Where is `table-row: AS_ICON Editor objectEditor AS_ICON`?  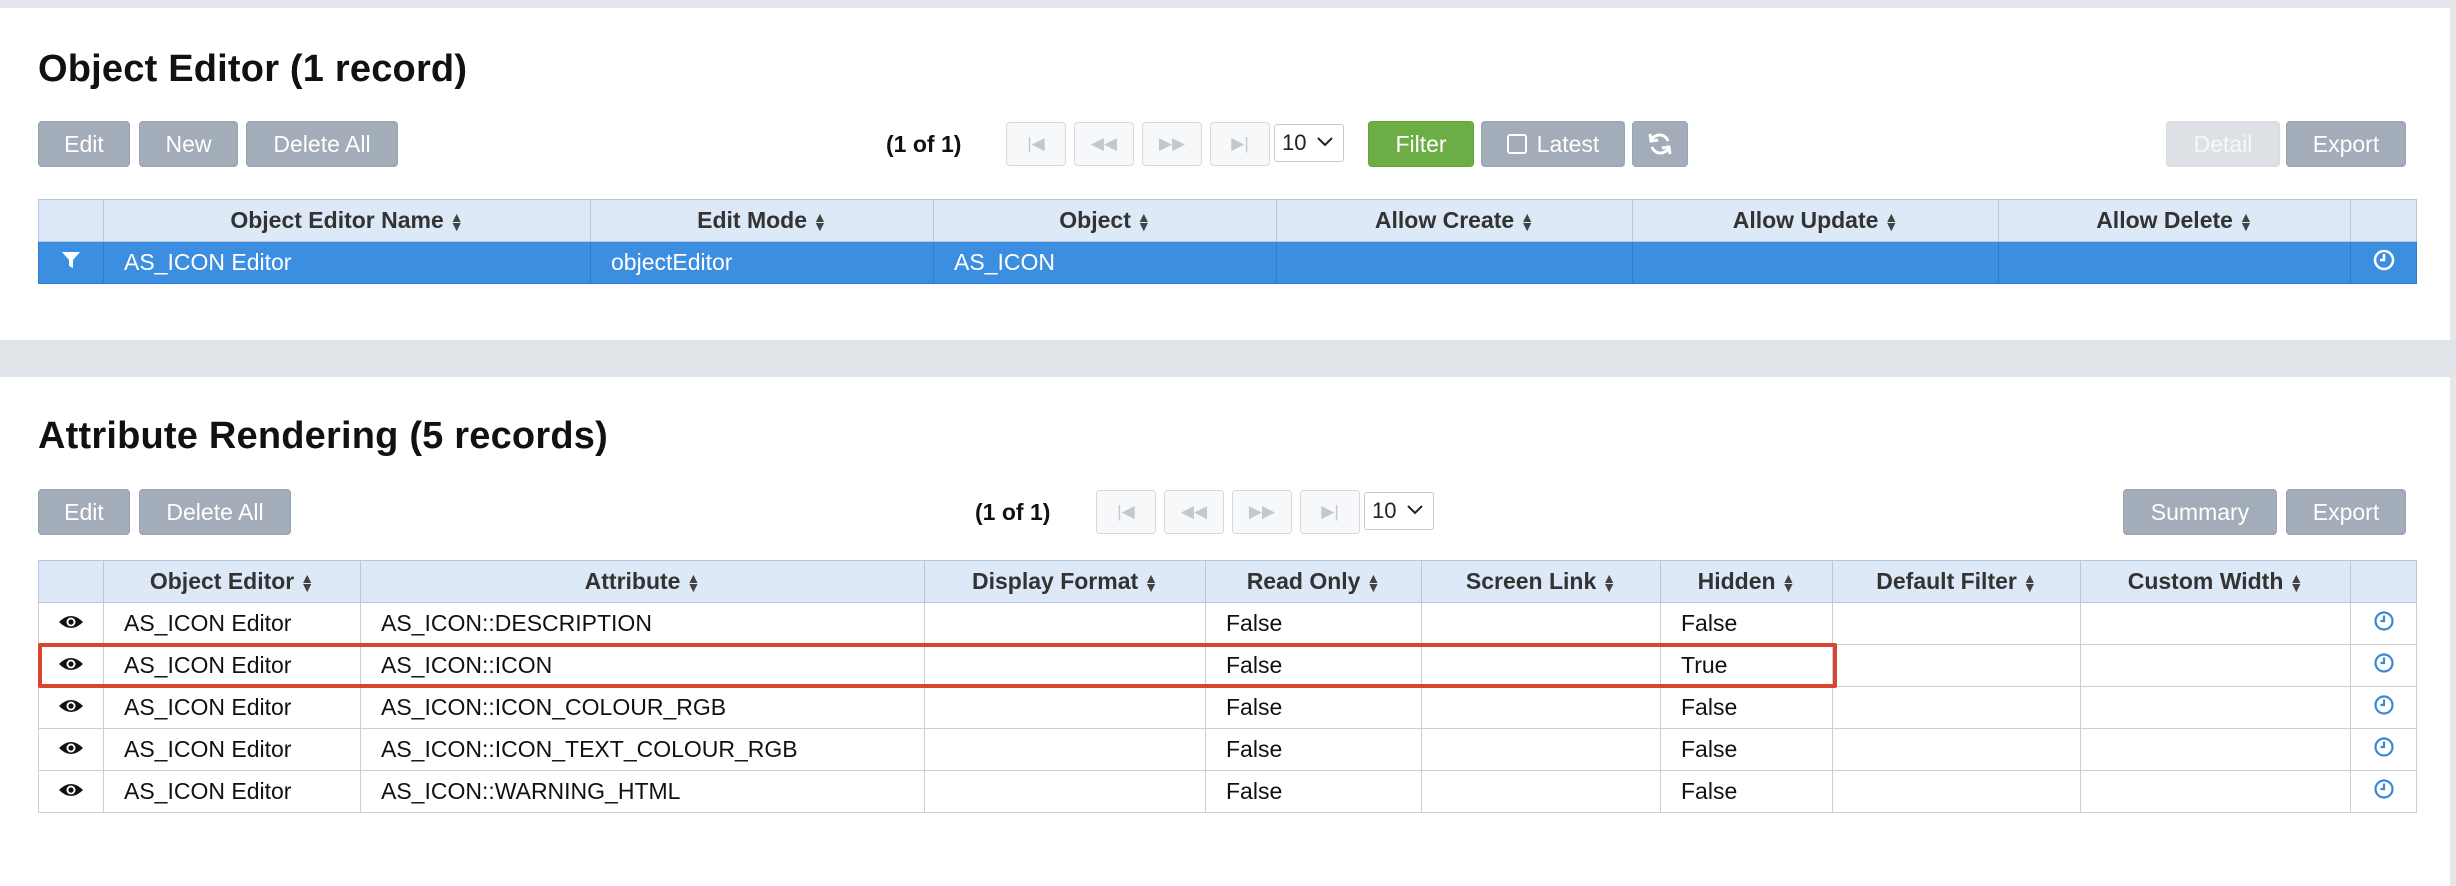
table-row: AS_ICON Editor objectEditor AS_ICON is located at coordinates (1227, 262).